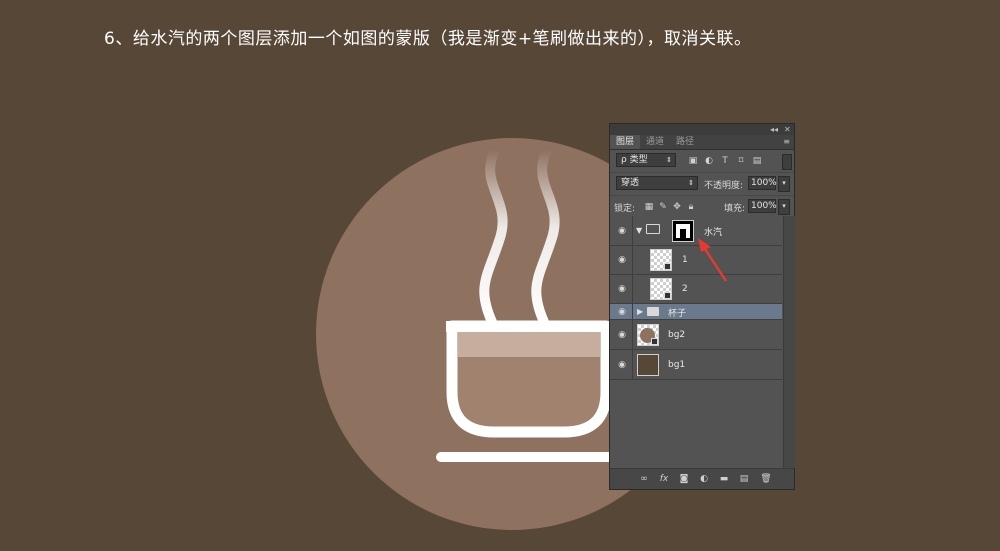  I want to click on annotation-arrow, so click(713, 260).